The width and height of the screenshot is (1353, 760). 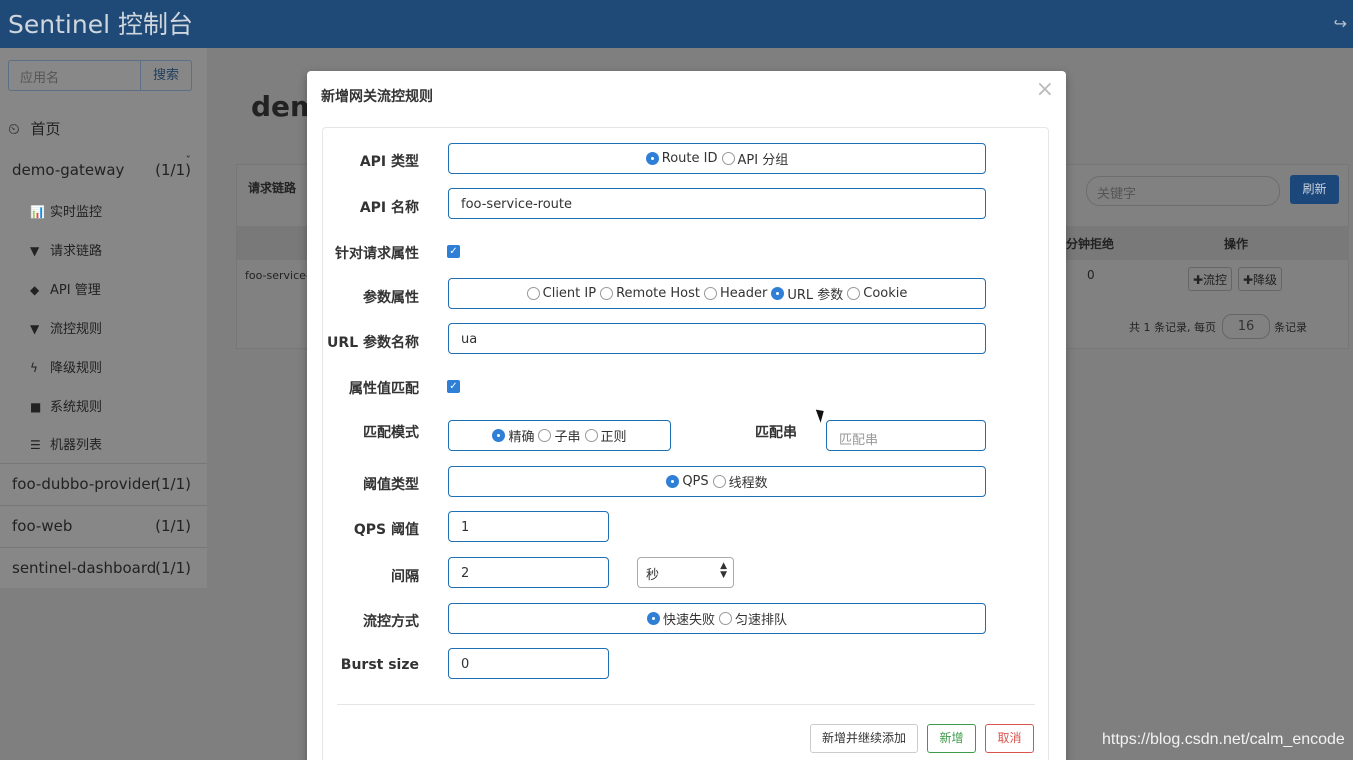 I want to click on param-flag-label: 针对请求属性, so click(x=377, y=254).